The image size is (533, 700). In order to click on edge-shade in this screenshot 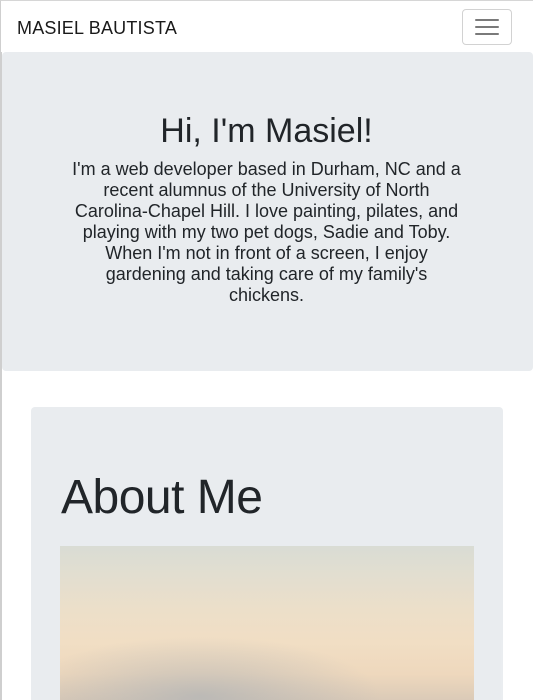, I will do `click(516, 670)`.